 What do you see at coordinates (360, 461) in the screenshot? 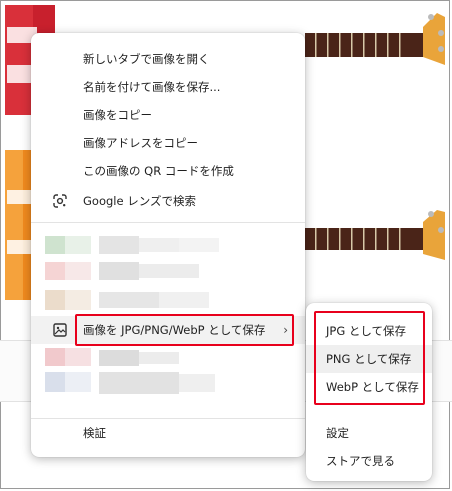
I see `submenu-item-label: ストアで見る` at bounding box center [360, 461].